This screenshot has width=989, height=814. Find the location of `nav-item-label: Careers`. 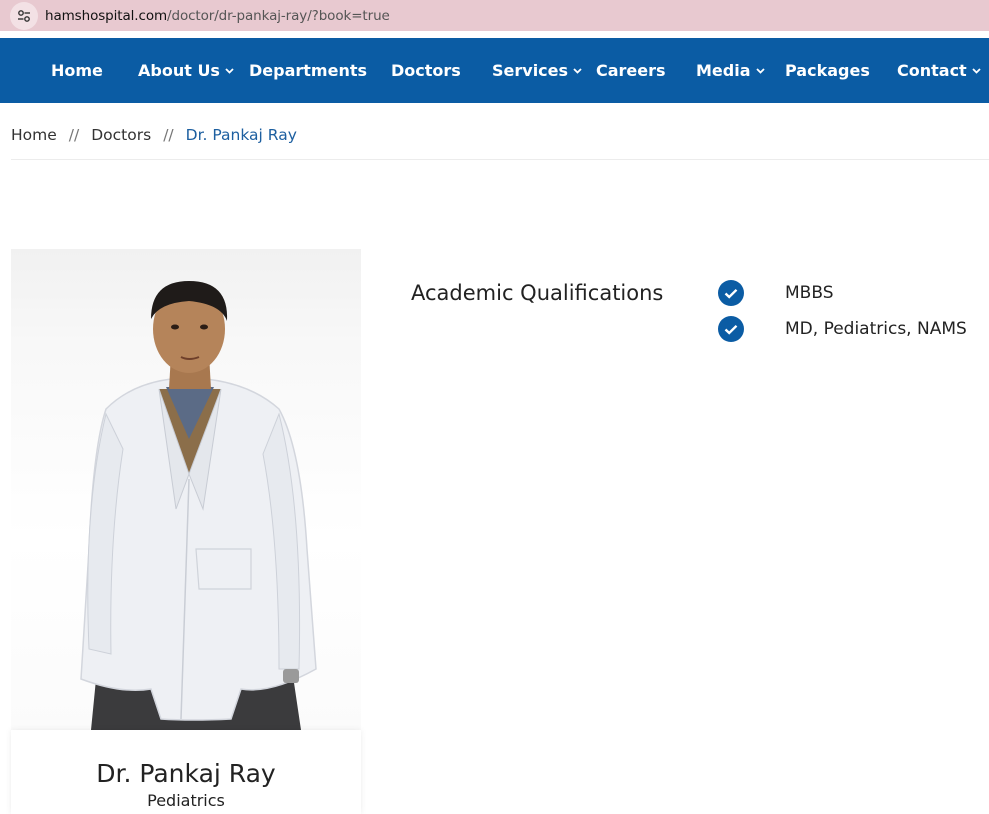

nav-item-label: Careers is located at coordinates (631, 70).